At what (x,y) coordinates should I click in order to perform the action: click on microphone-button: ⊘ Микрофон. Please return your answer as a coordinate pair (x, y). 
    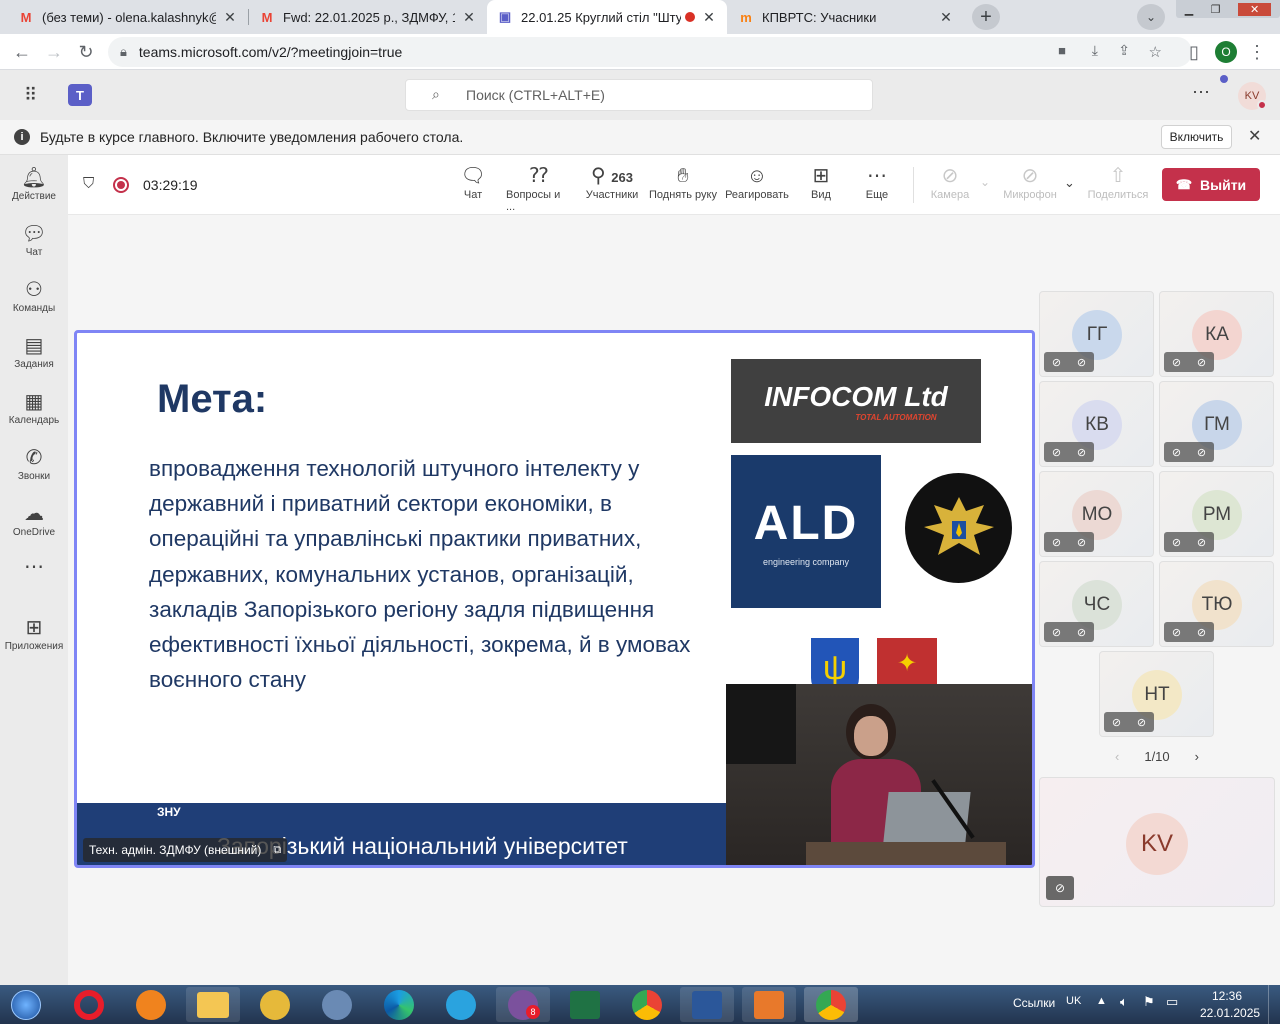
    Looking at the image, I should click on (1030, 182).